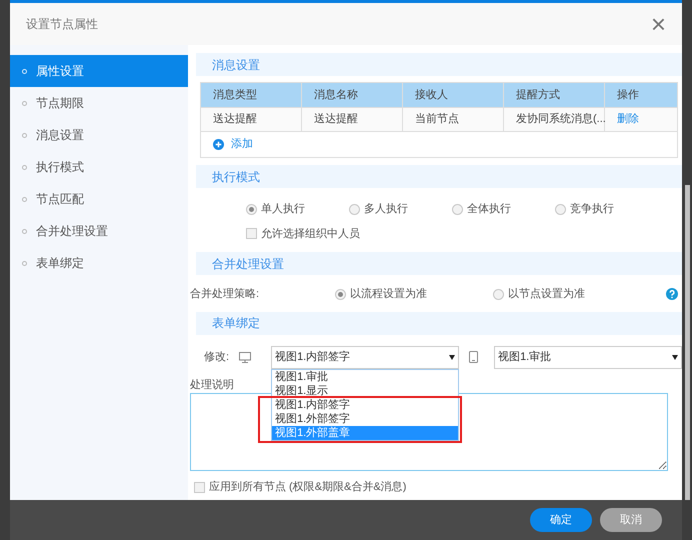  What do you see at coordinates (546, 294) in the screenshot?
I see `radio-label: 以节点设置为准` at bounding box center [546, 294].